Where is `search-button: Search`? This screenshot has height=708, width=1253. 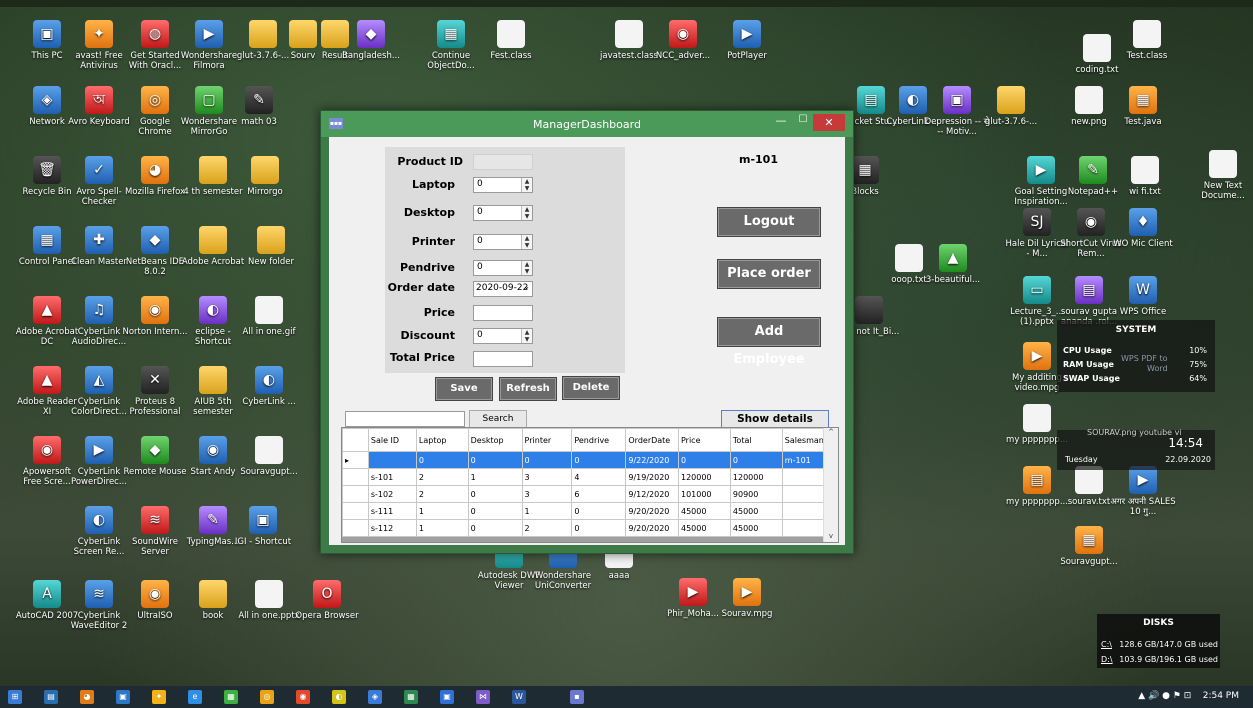
search-button: Search is located at coordinates (498, 419).